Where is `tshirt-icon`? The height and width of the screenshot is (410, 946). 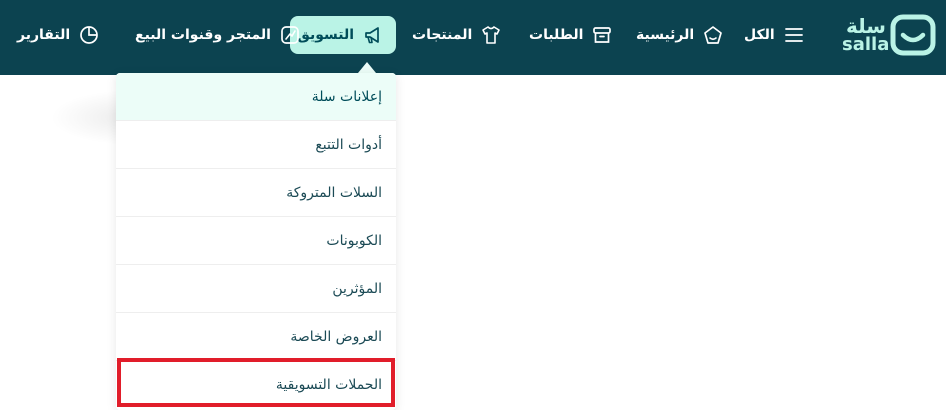
tshirt-icon is located at coordinates (491, 35).